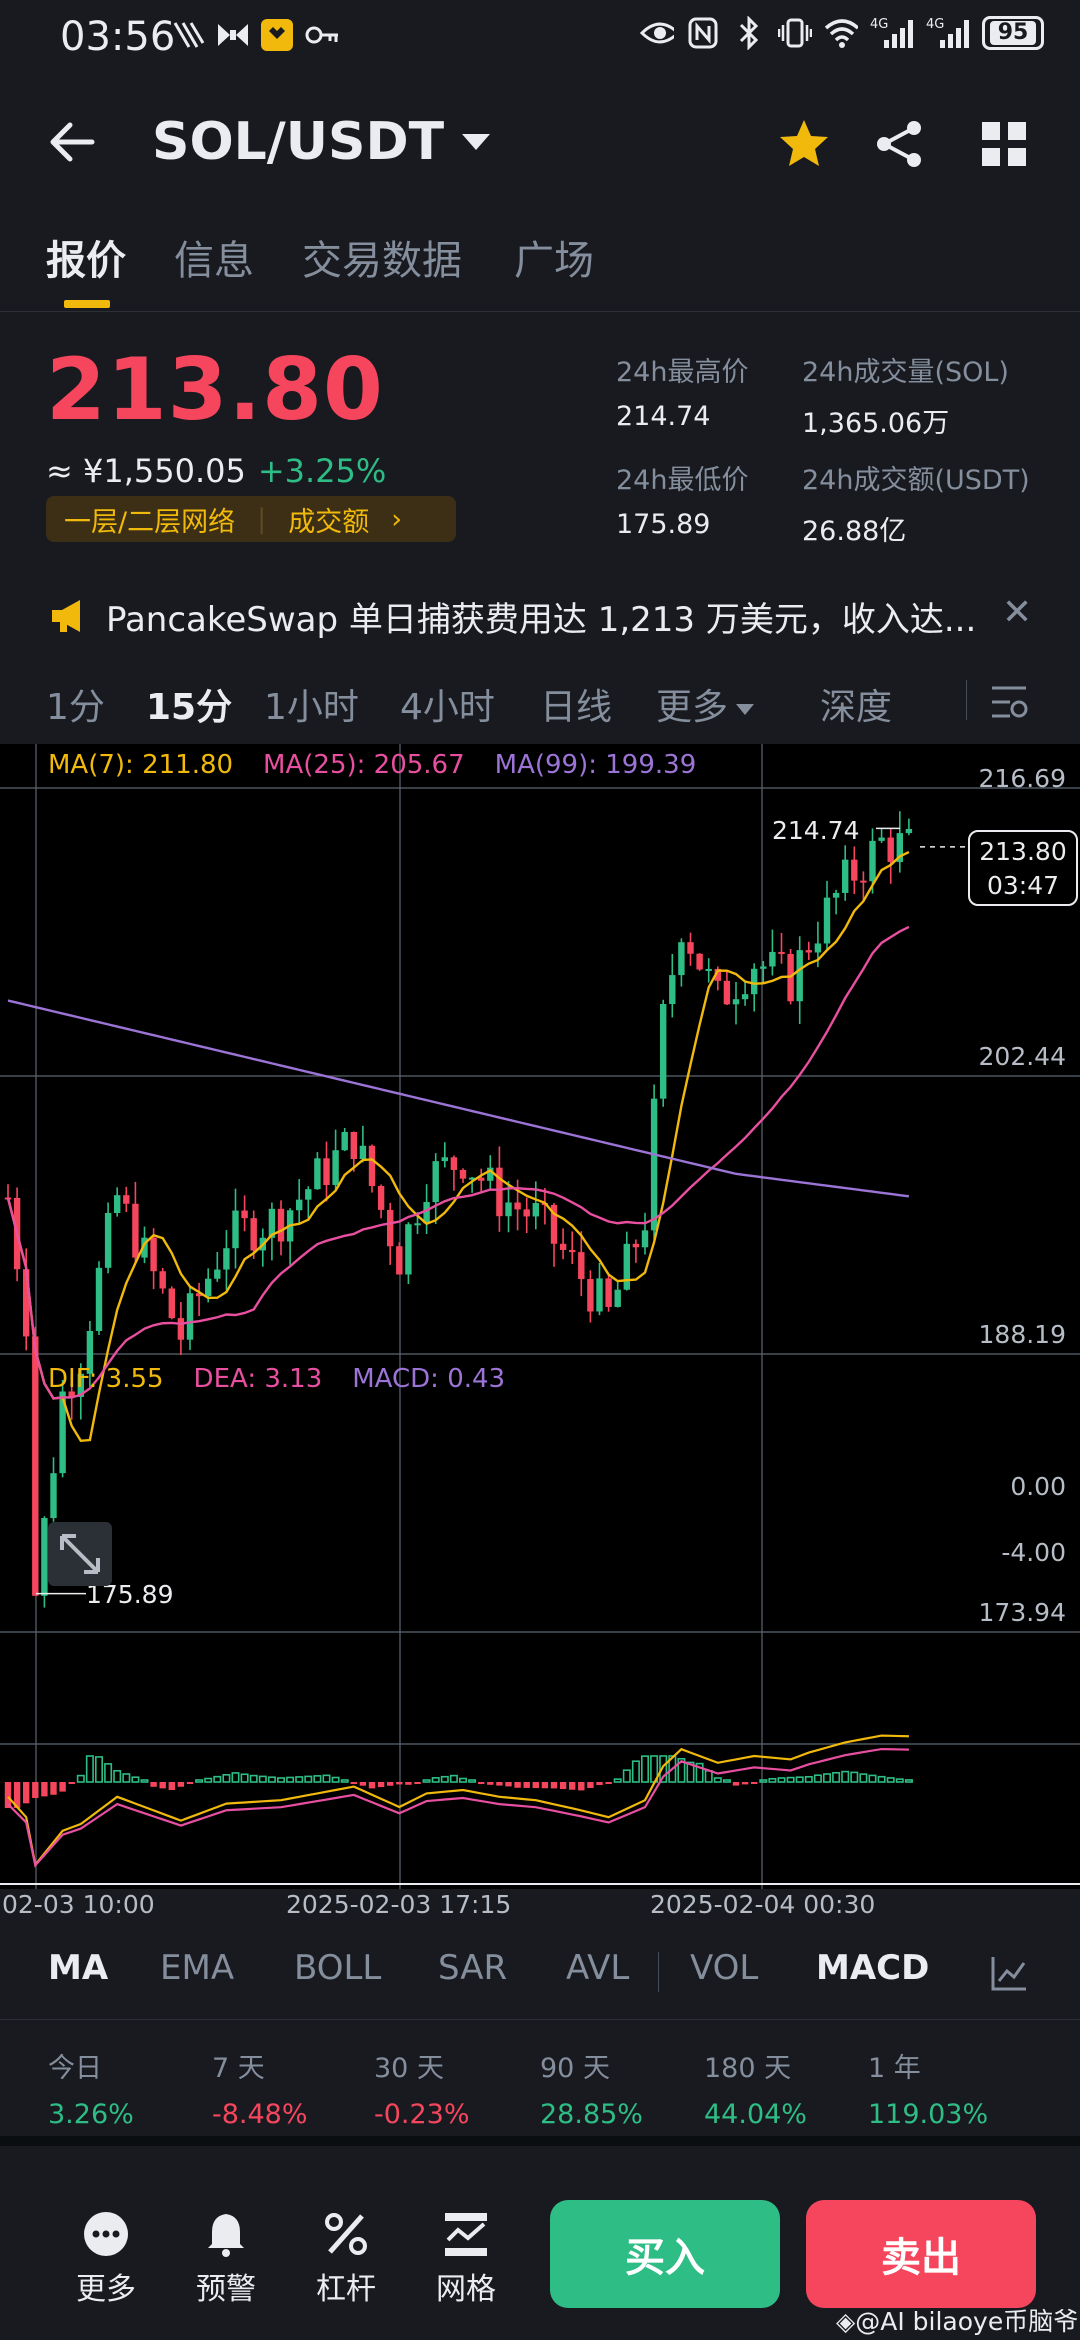  I want to click on back-button, so click(74, 142).